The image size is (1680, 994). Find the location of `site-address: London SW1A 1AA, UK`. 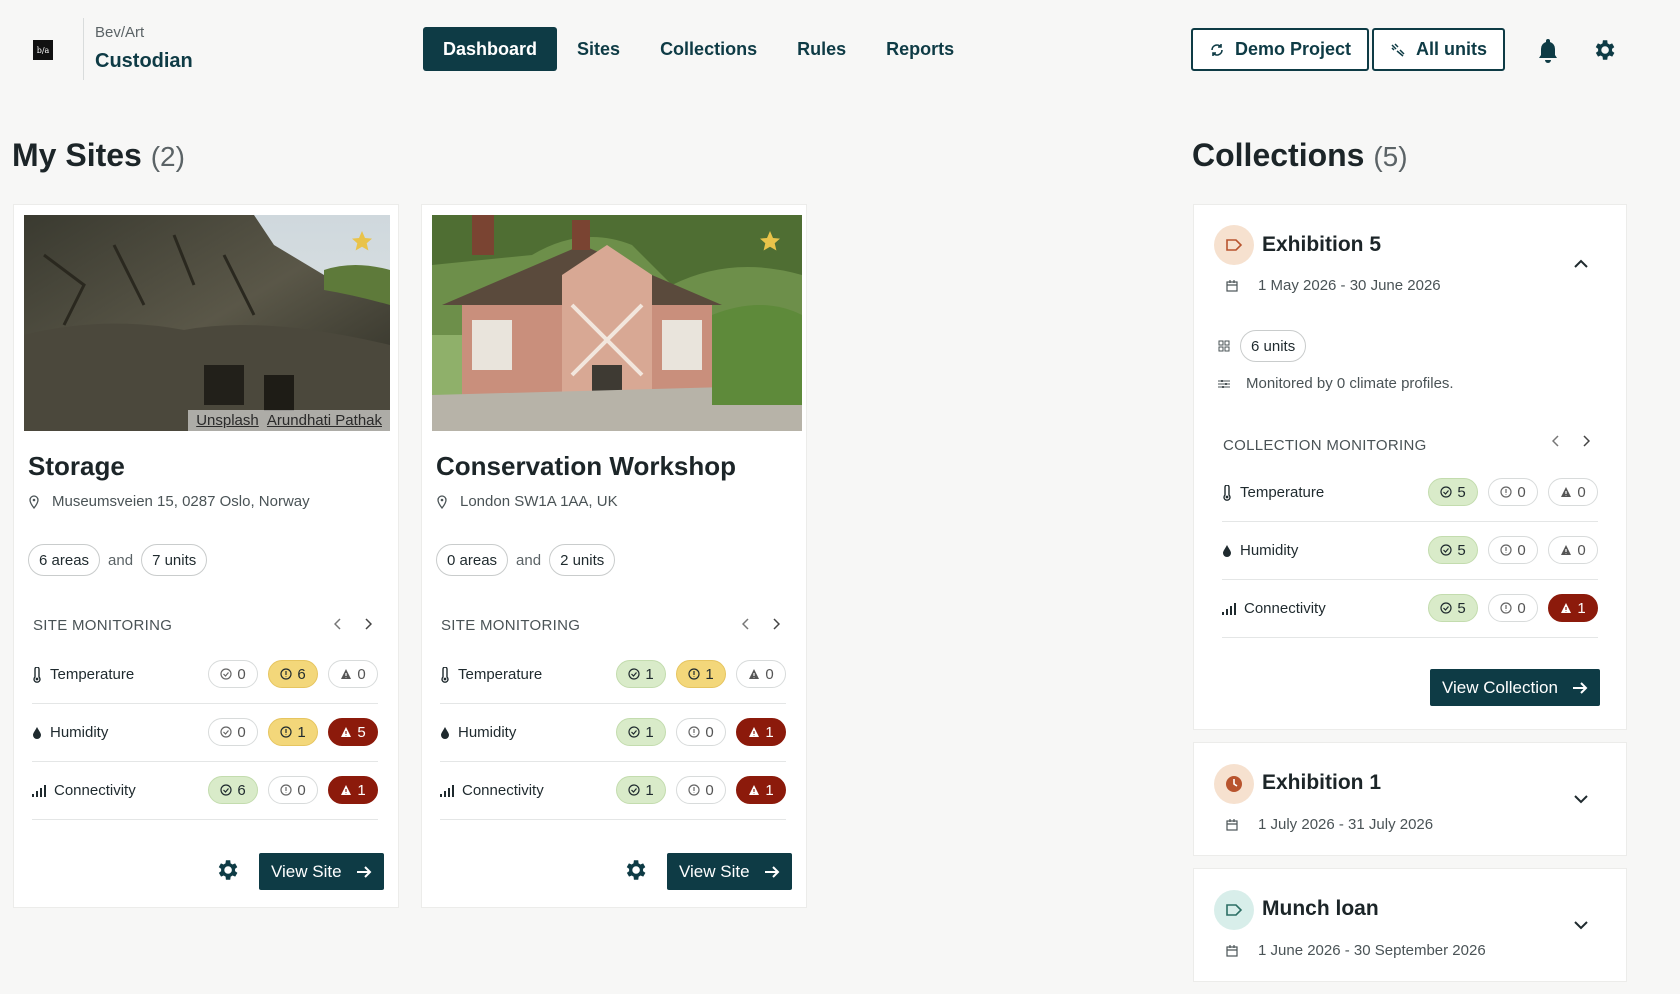

site-address: London SW1A 1AA, UK is located at coordinates (527, 501).